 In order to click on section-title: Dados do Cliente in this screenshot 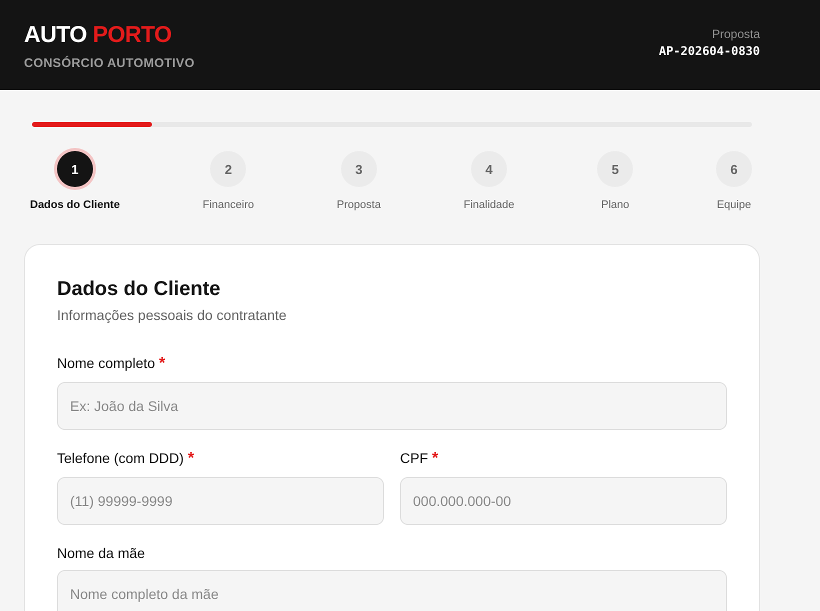, I will do `click(139, 289)`.